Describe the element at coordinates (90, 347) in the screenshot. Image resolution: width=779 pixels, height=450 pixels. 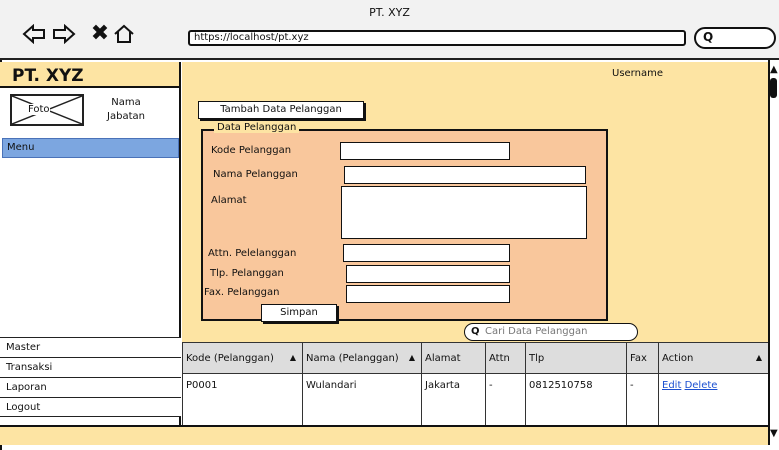
I see `sidebar-item-master: Master` at that location.